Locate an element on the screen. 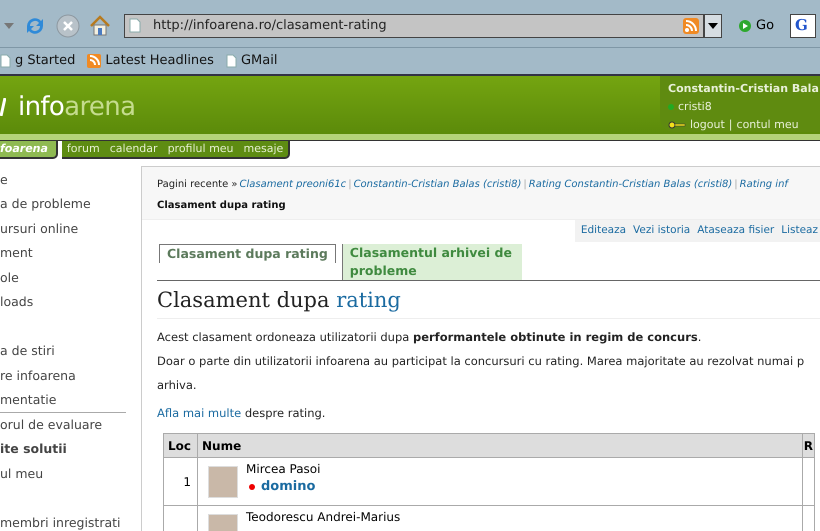 The height and width of the screenshot is (531, 820). caret-icon is located at coordinates (713, 25).